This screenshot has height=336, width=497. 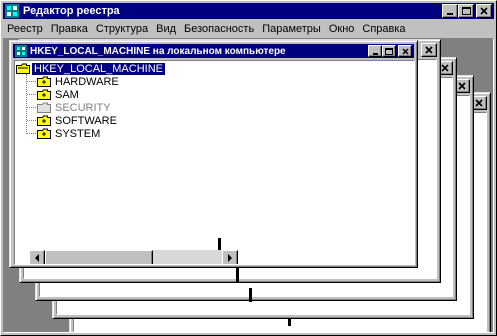 I want to click on tree-item-label: SAM, so click(x=67, y=94).